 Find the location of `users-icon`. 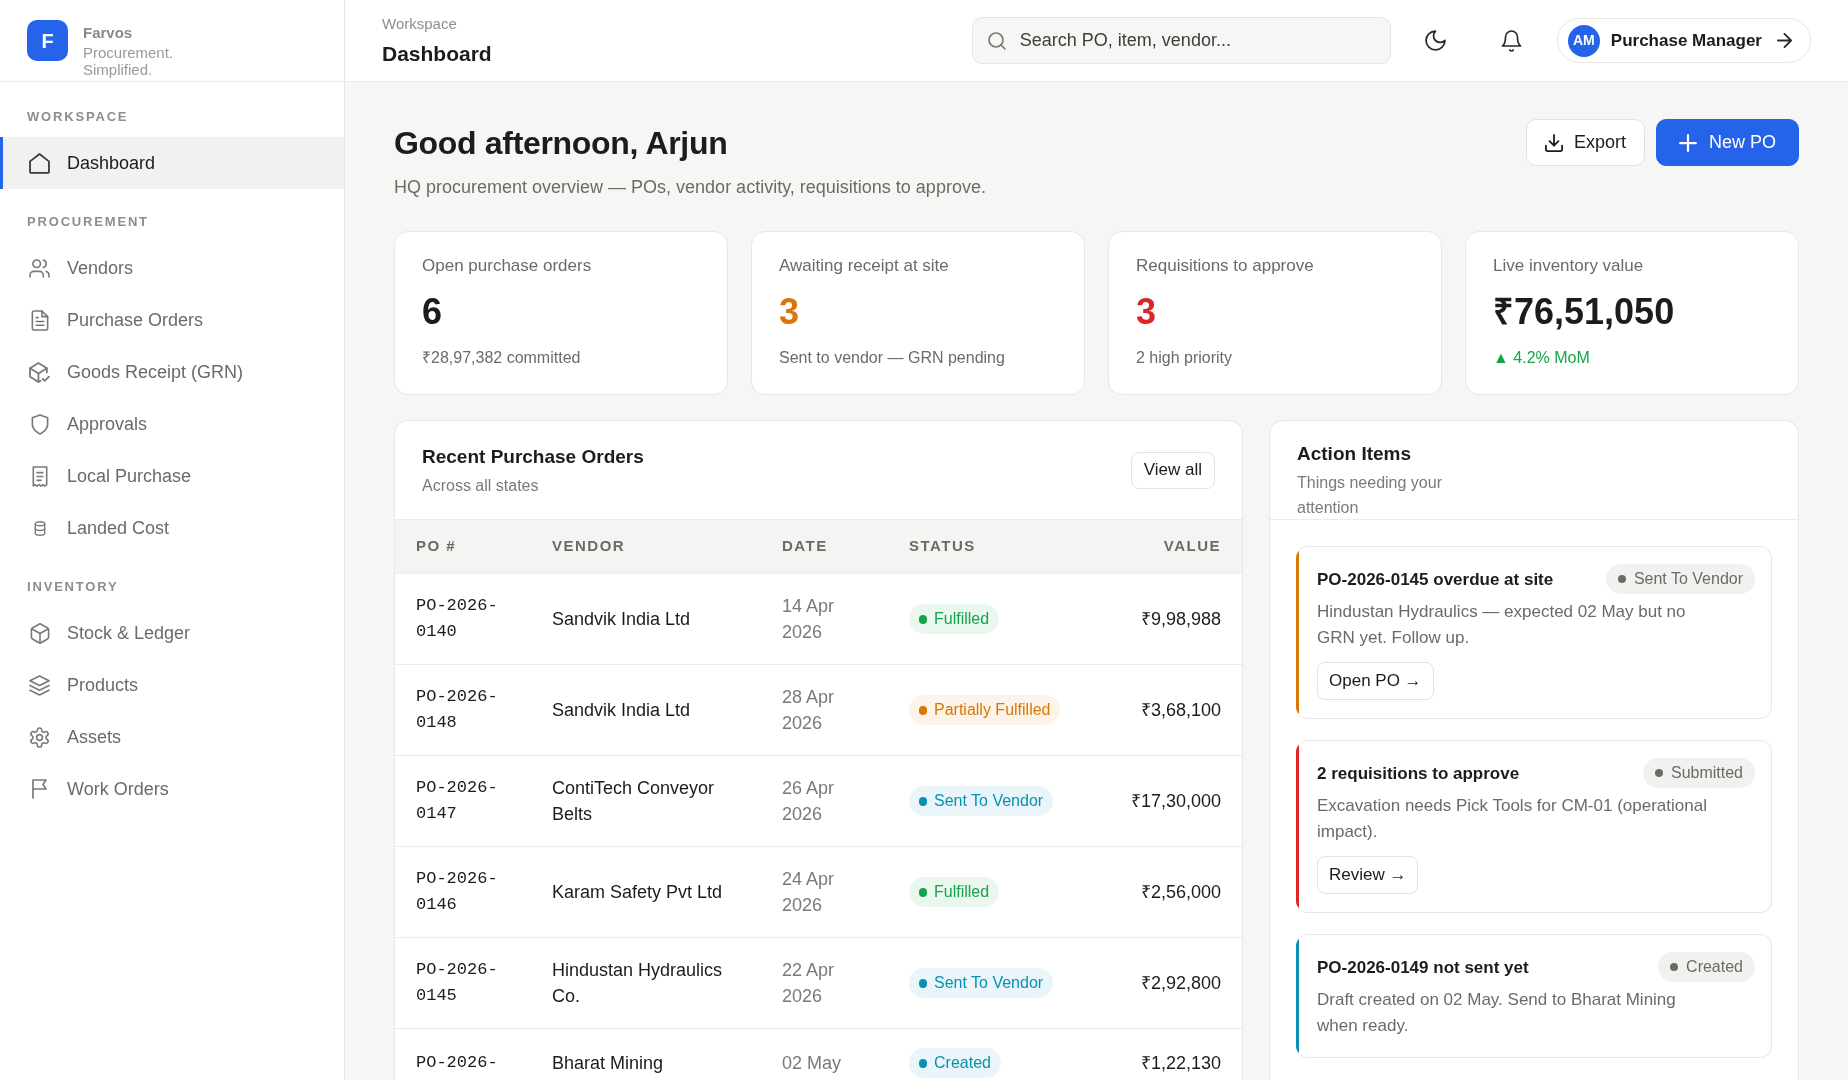

users-icon is located at coordinates (39, 268).